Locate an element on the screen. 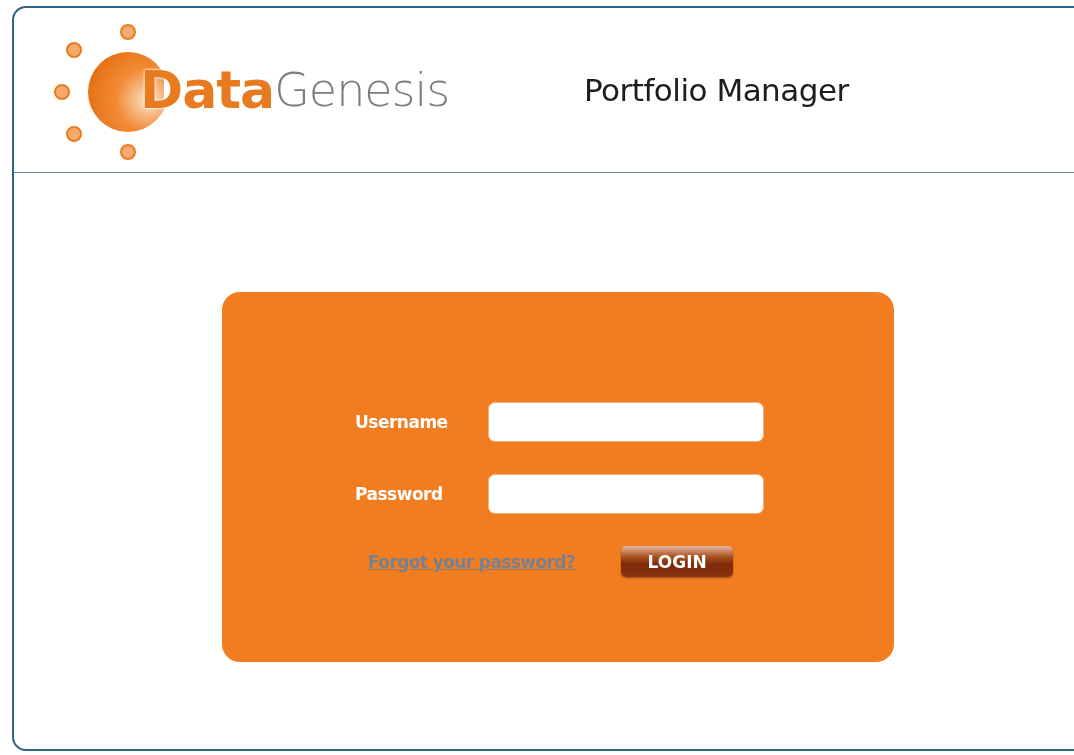 Image resolution: width=1074 pixels, height=755 pixels. login-button: LOGIN is located at coordinates (677, 561).